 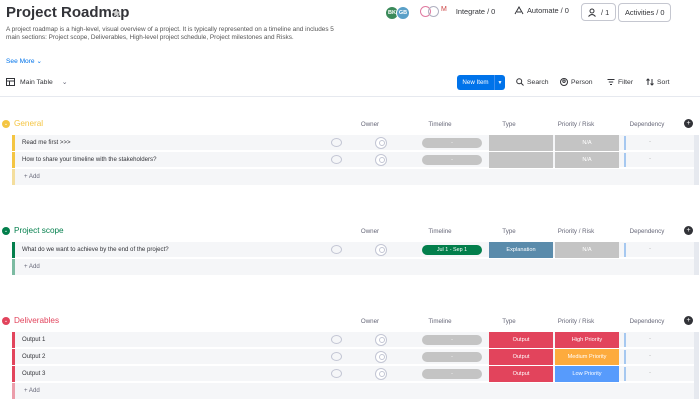 What do you see at coordinates (28, 123) in the screenshot?
I see `group-name: General` at bounding box center [28, 123].